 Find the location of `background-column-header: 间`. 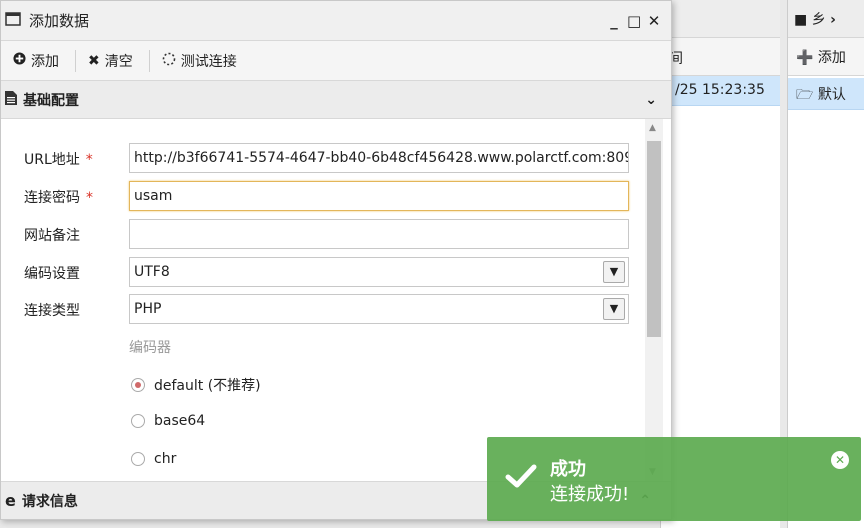

background-column-header: 间 is located at coordinates (720, 57).